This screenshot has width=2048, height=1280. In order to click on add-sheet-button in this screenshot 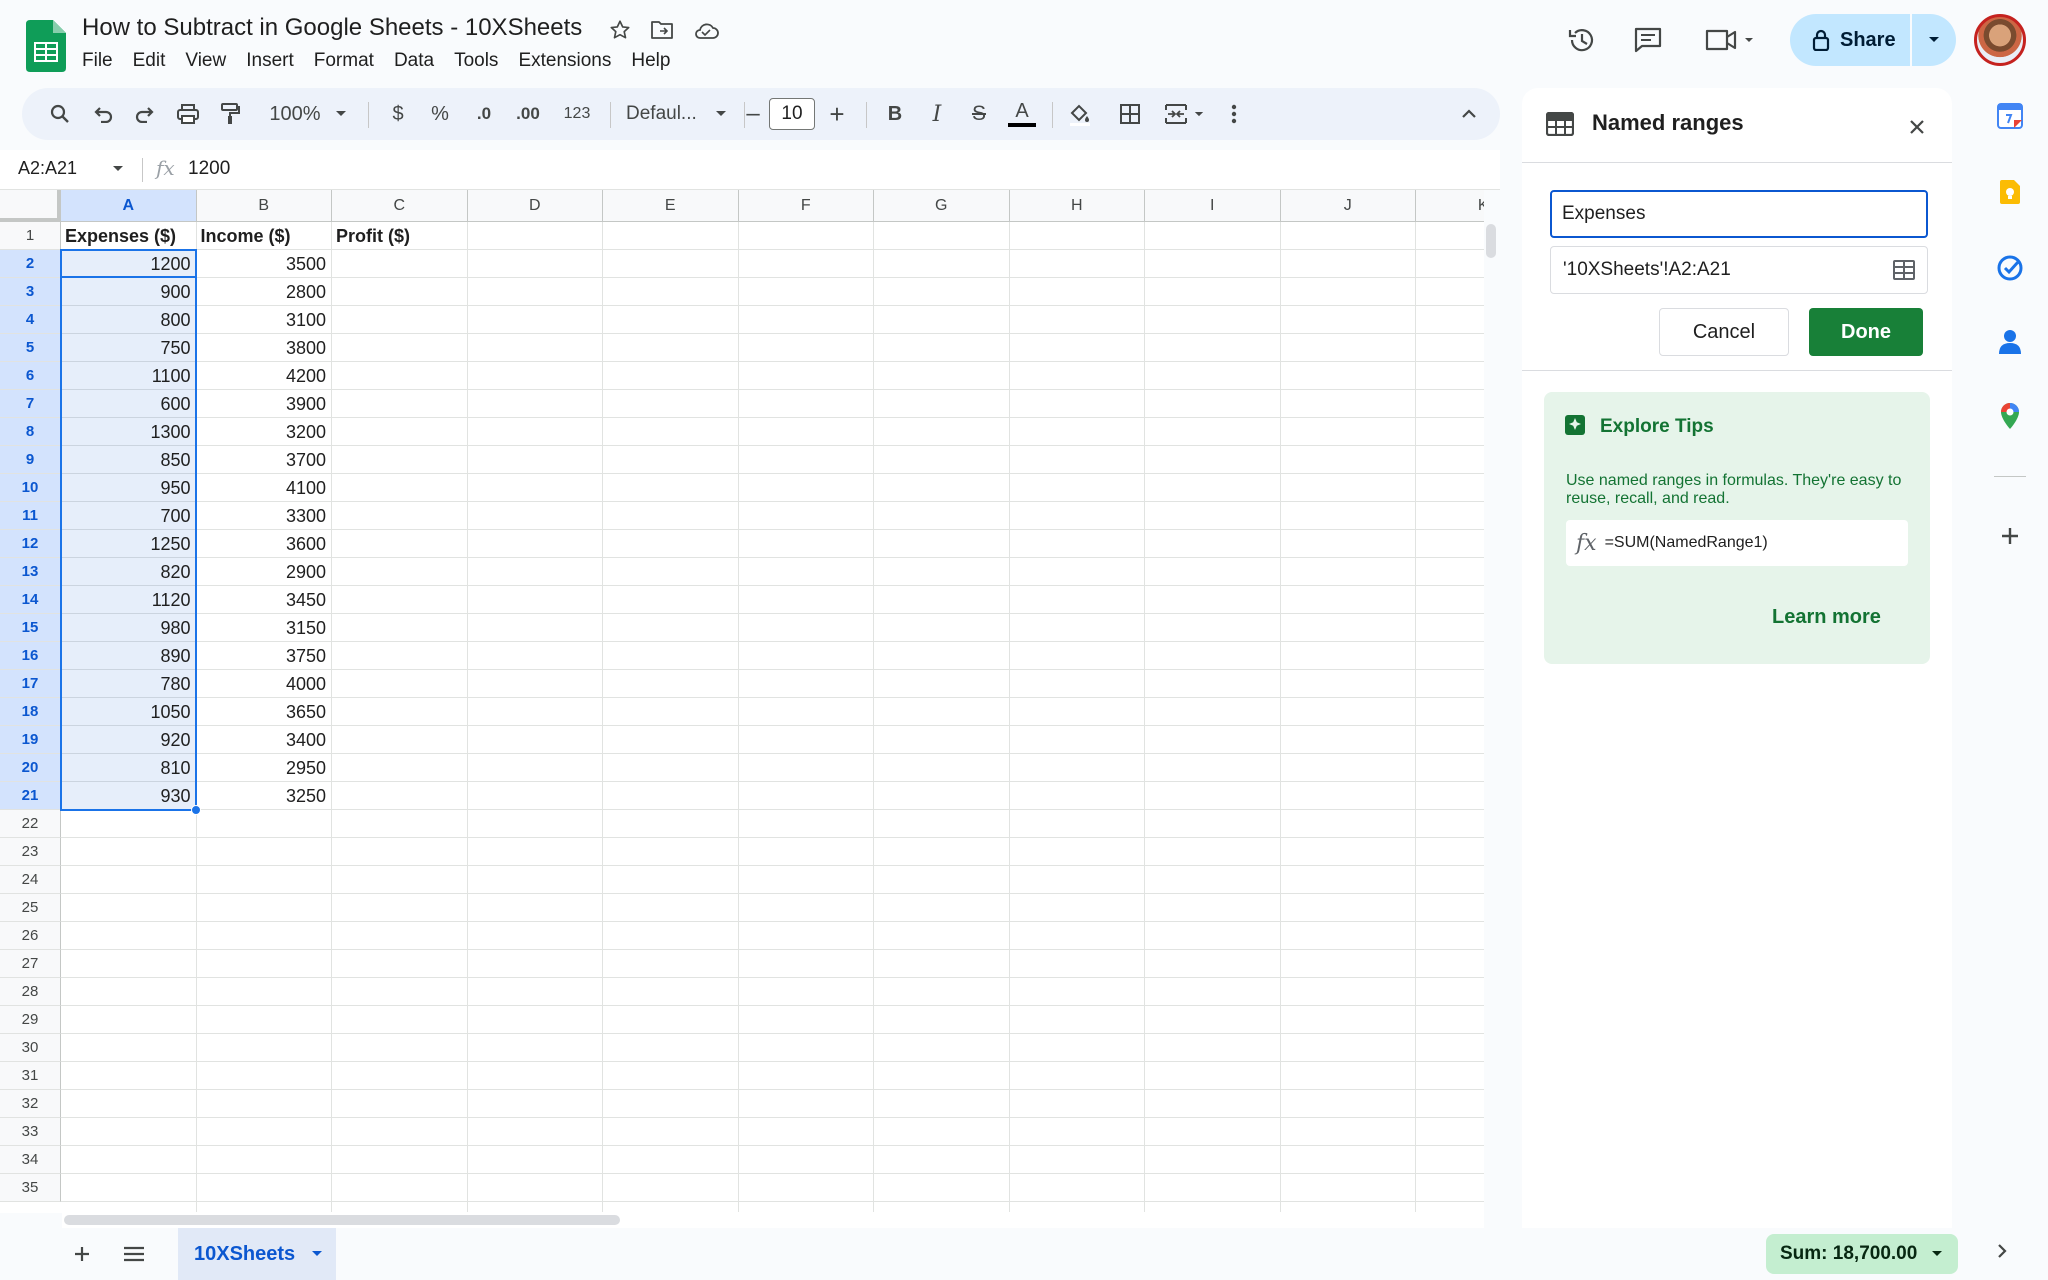, I will do `click(82, 1254)`.